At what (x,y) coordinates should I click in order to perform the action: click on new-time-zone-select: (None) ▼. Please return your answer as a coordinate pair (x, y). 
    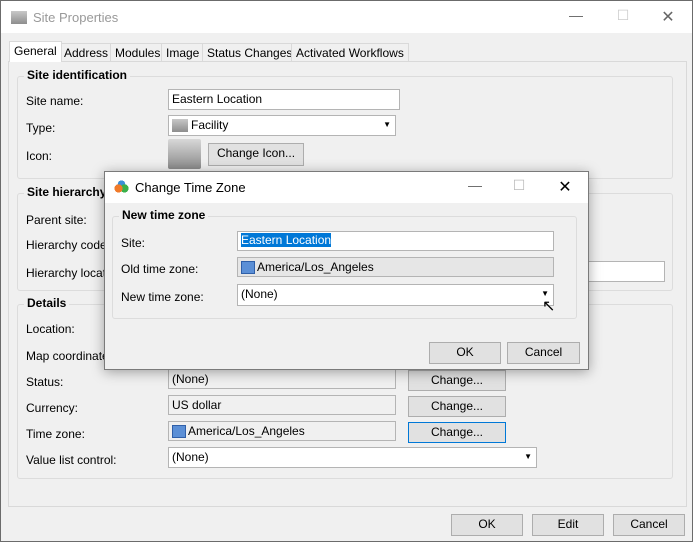
    Looking at the image, I should click on (395, 295).